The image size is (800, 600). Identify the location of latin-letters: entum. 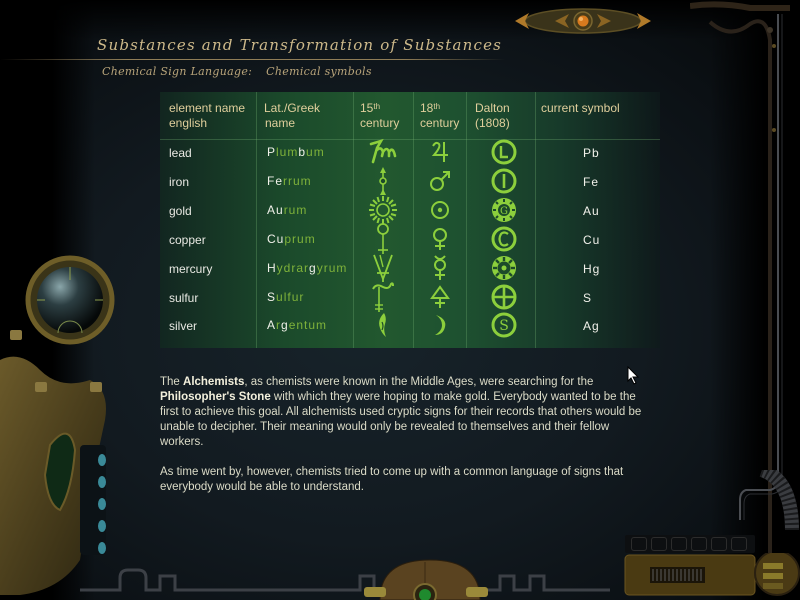
(308, 325).